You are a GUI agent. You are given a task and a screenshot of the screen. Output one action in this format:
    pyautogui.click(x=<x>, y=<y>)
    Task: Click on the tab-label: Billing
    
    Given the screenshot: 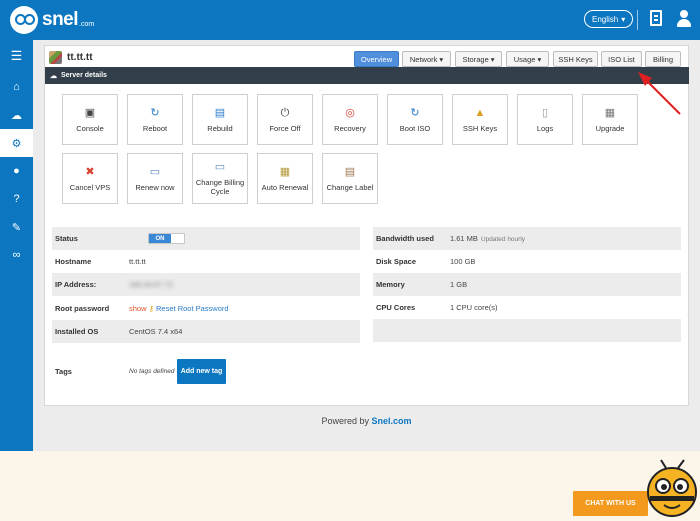 What is the action you would take?
    pyautogui.click(x=662, y=59)
    